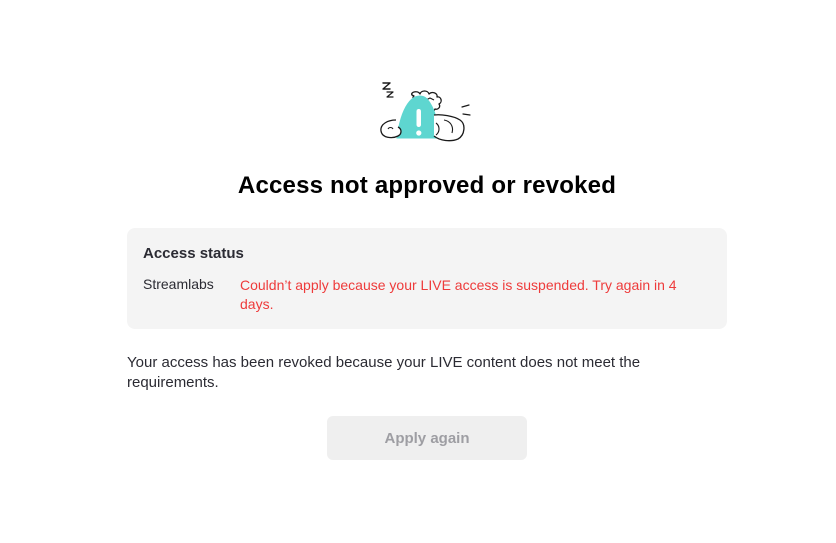 This screenshot has height=543, width=836. I want to click on sleepy-warning-illustration-icon, so click(425, 112).